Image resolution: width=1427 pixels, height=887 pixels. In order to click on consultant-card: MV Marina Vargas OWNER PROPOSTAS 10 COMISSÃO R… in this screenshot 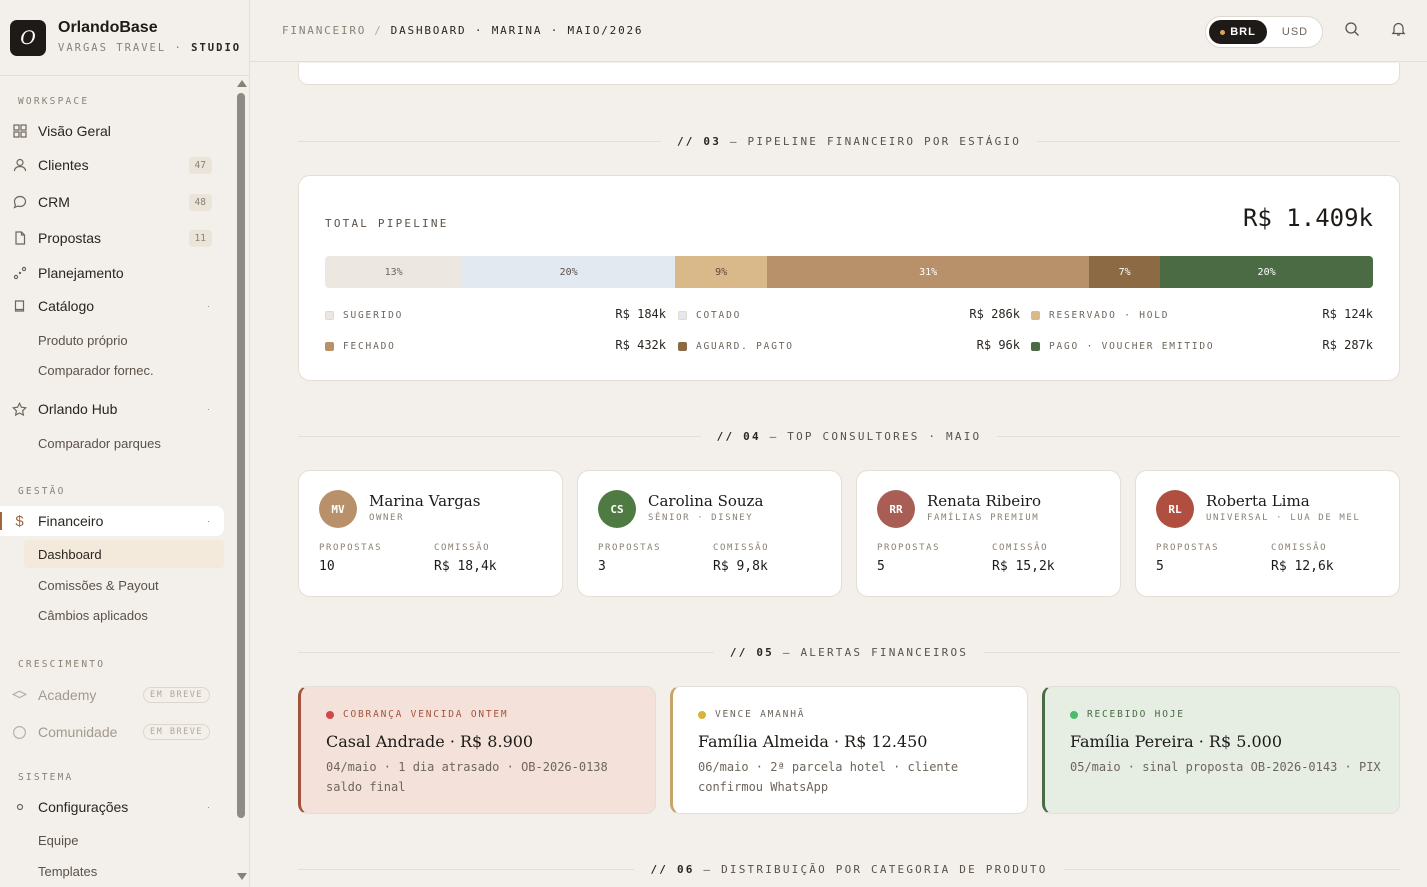, I will do `click(430, 533)`.